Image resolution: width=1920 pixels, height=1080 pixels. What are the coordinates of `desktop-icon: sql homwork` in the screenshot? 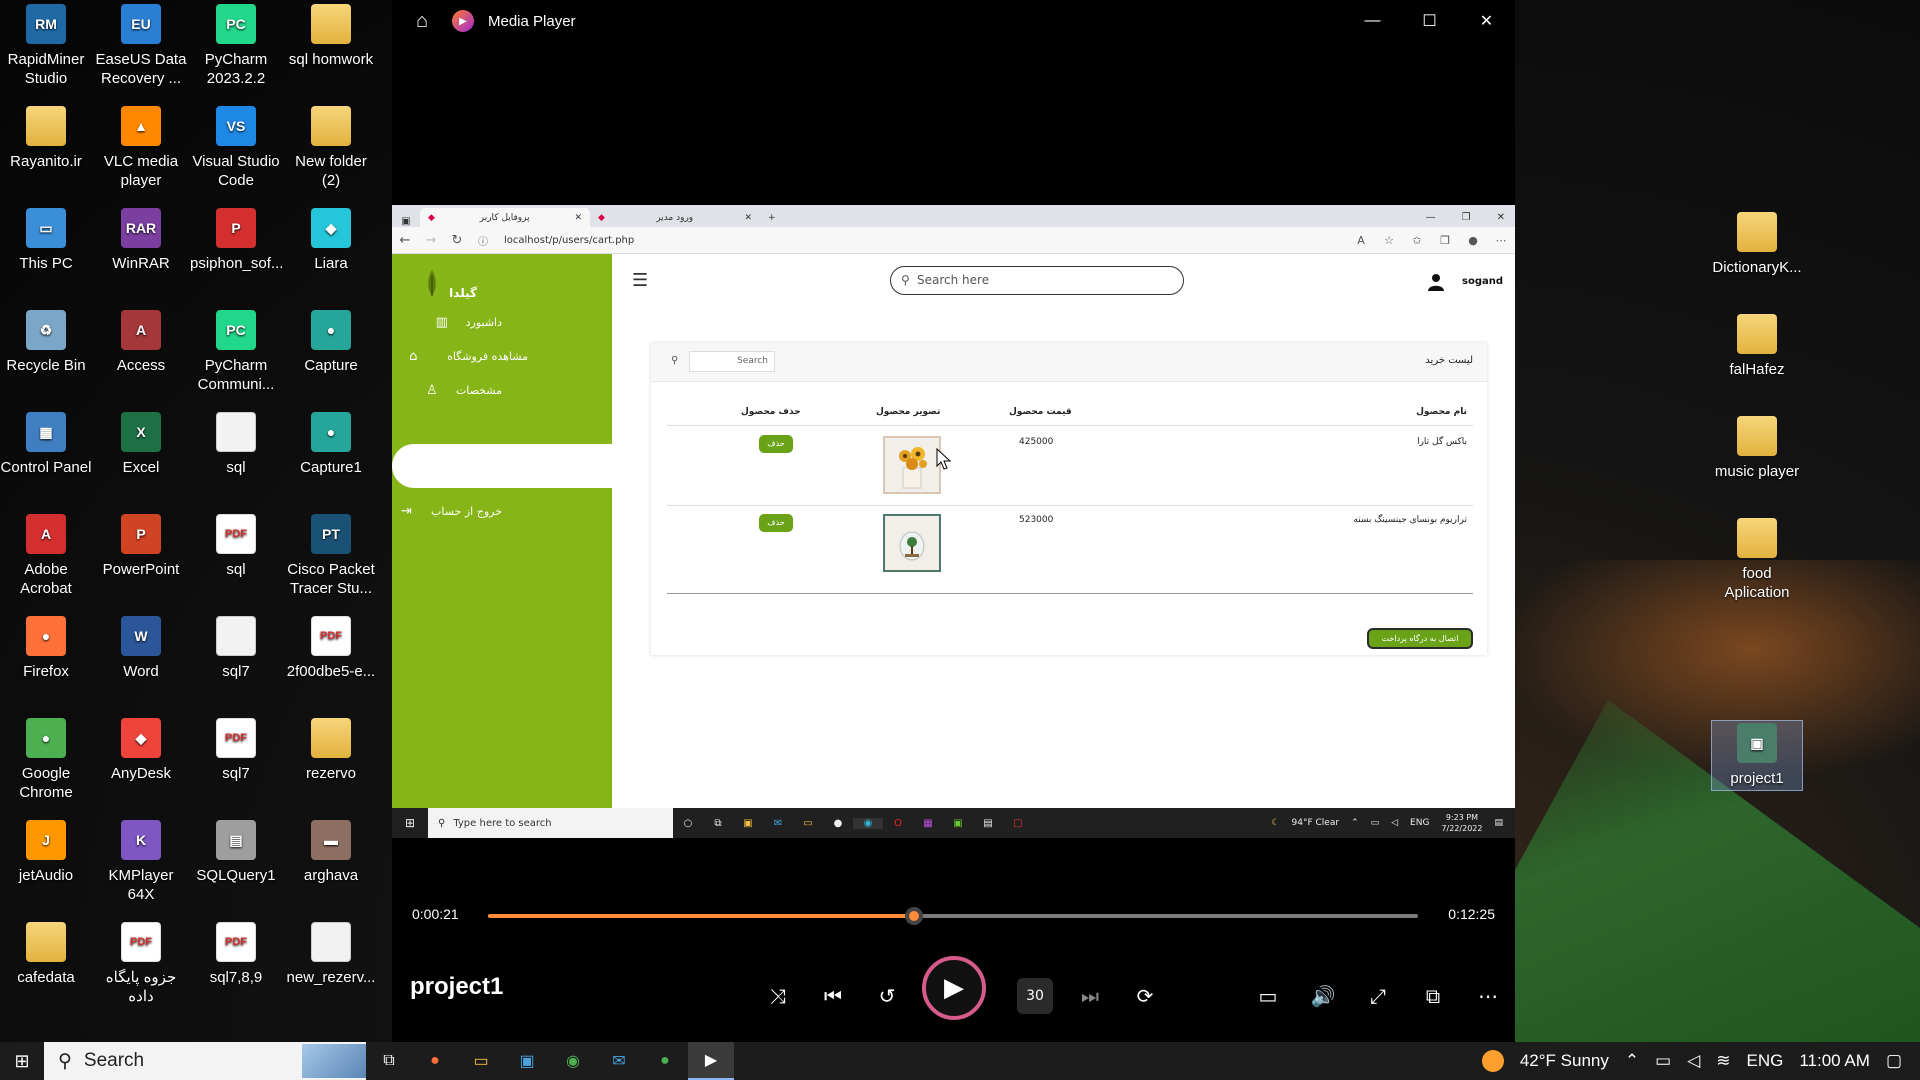 It's located at (331, 35).